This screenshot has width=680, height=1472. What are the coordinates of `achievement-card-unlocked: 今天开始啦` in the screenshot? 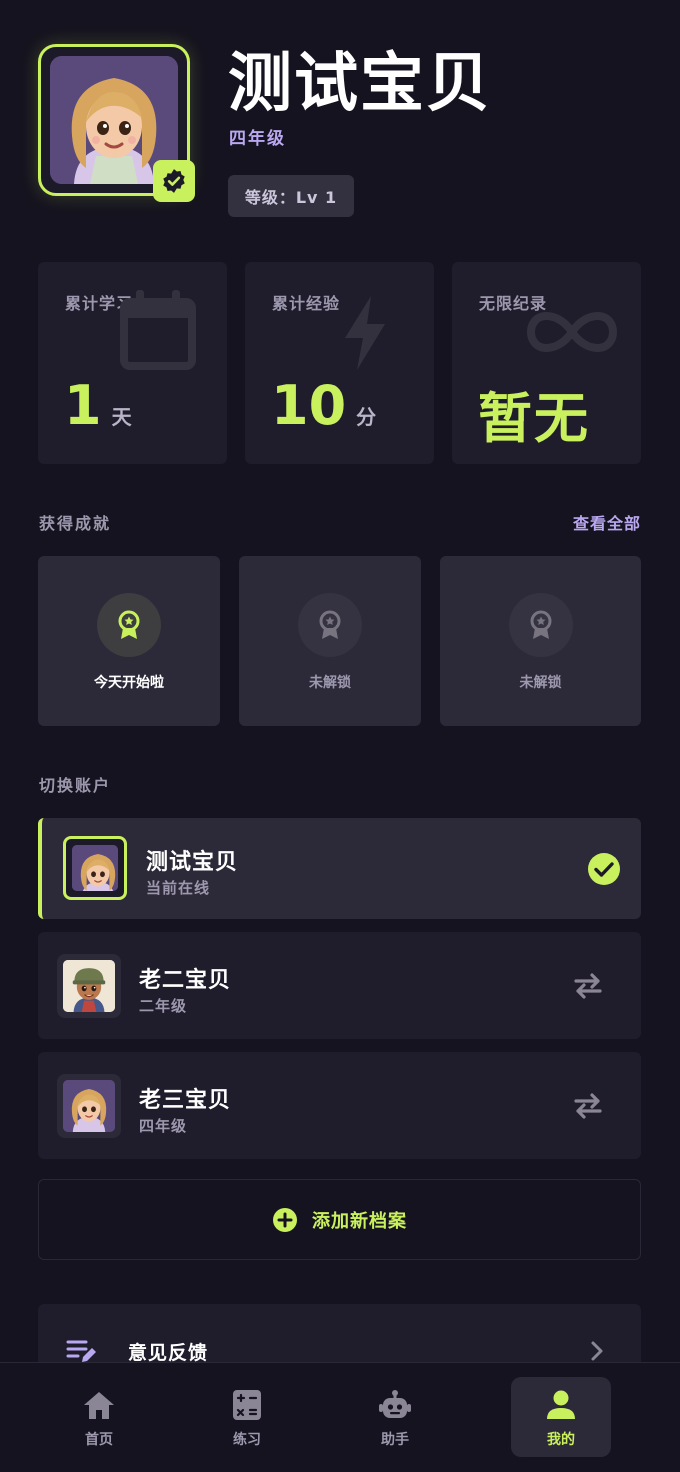 It's located at (129, 641).